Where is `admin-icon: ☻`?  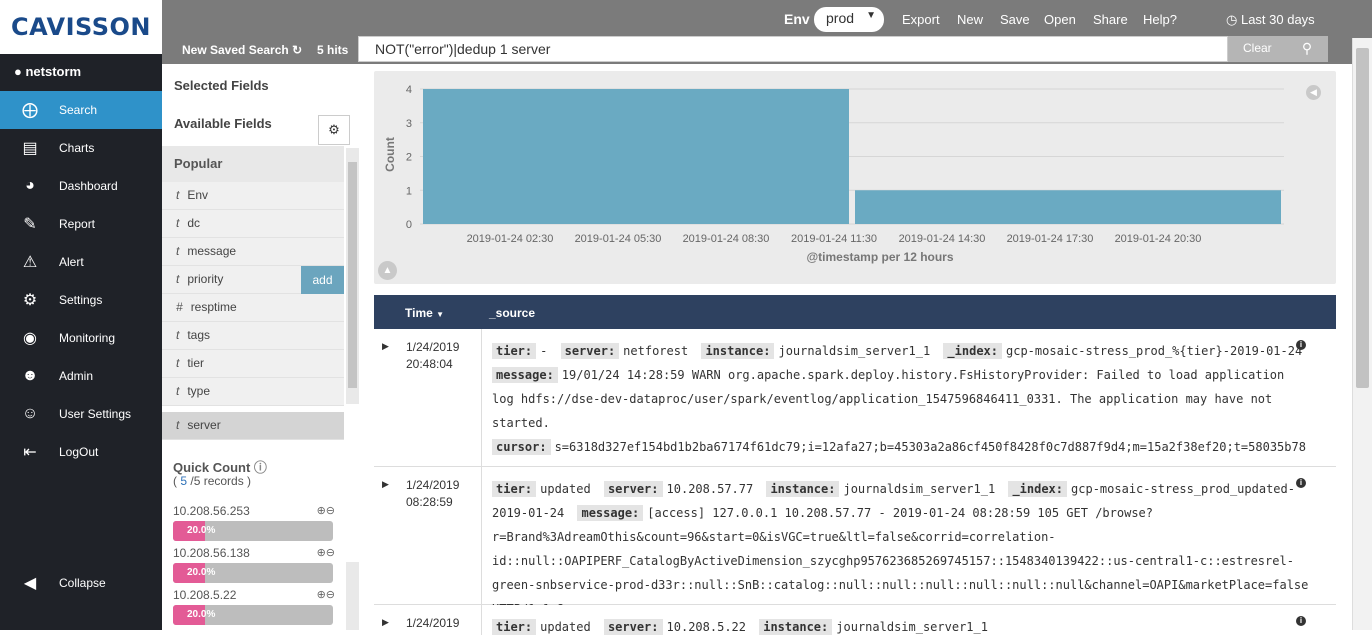
admin-icon: ☻ is located at coordinates (30, 375).